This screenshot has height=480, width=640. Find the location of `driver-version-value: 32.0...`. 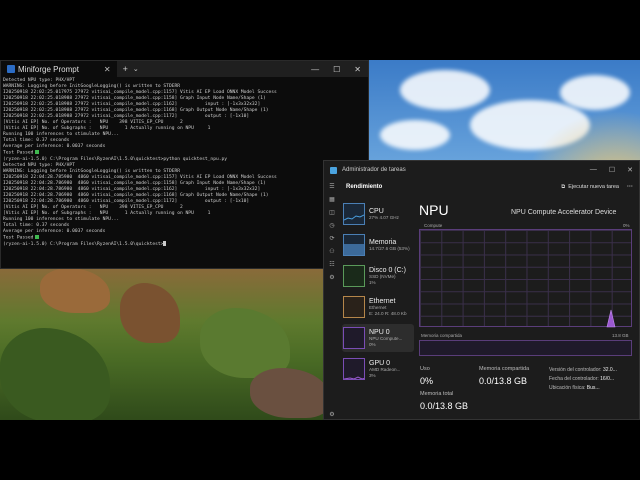

driver-version-value: 32.0... is located at coordinates (609, 370).